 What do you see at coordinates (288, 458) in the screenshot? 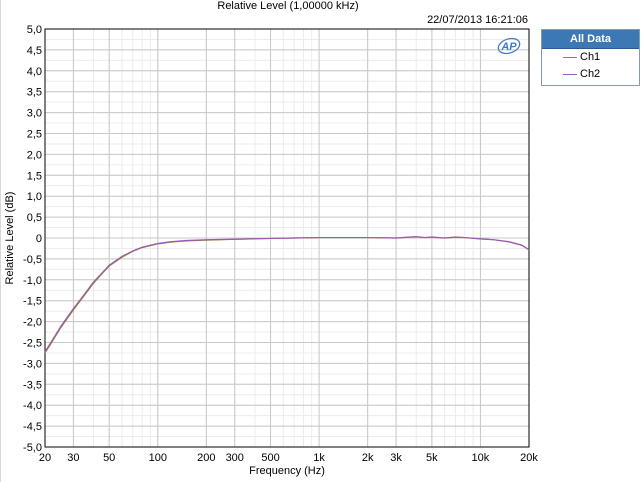
I see `x-tick-labels: 20 30 50 100 200 300 500 1k 2k 3k 5k 10k 20k` at bounding box center [288, 458].